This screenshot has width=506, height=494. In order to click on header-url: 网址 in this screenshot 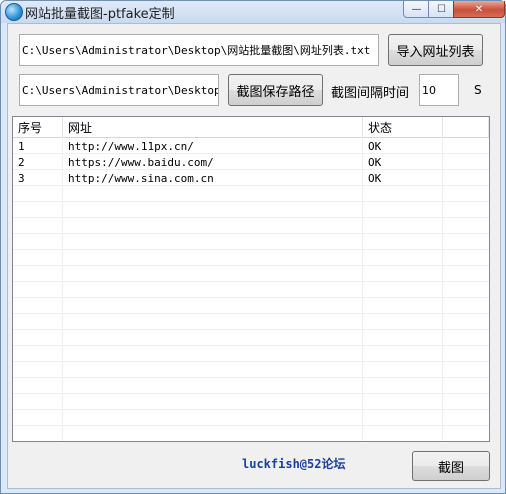, I will do `click(213, 127)`.